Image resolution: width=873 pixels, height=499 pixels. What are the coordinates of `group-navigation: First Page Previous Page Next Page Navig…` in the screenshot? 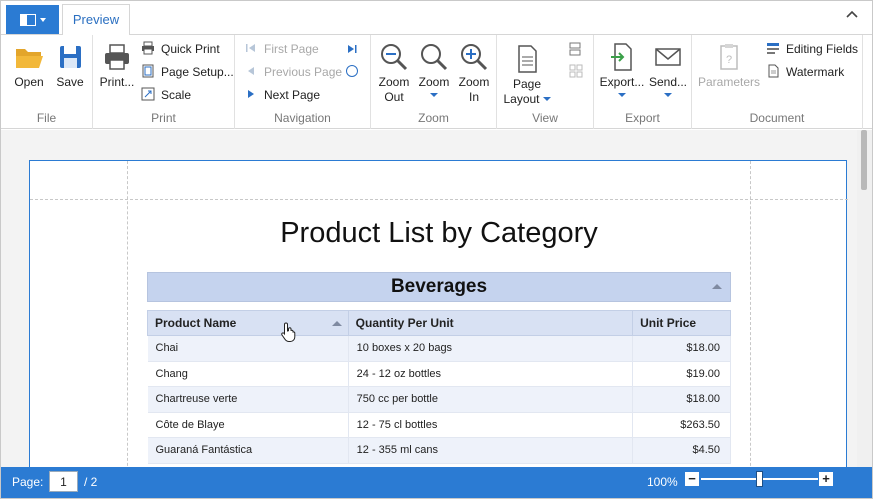 It's located at (303, 82).